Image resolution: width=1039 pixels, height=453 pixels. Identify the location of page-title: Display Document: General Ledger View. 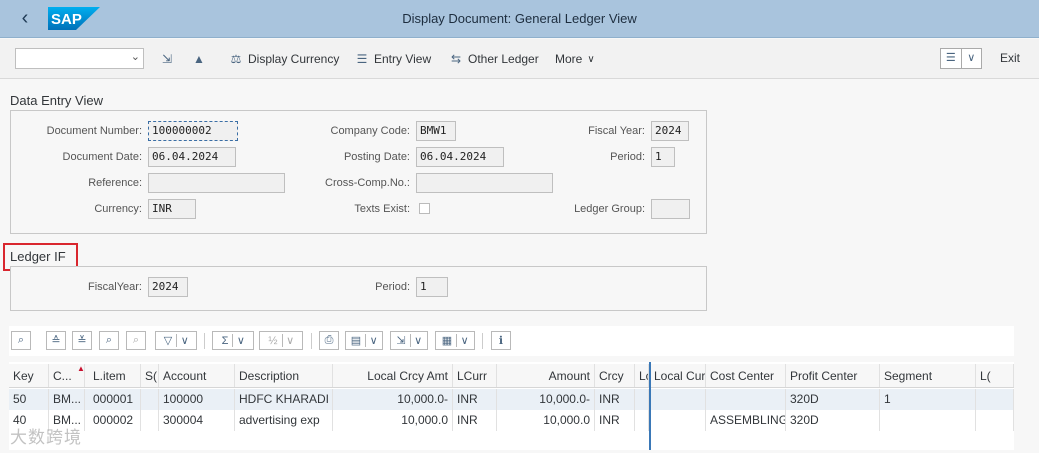
(519, 18).